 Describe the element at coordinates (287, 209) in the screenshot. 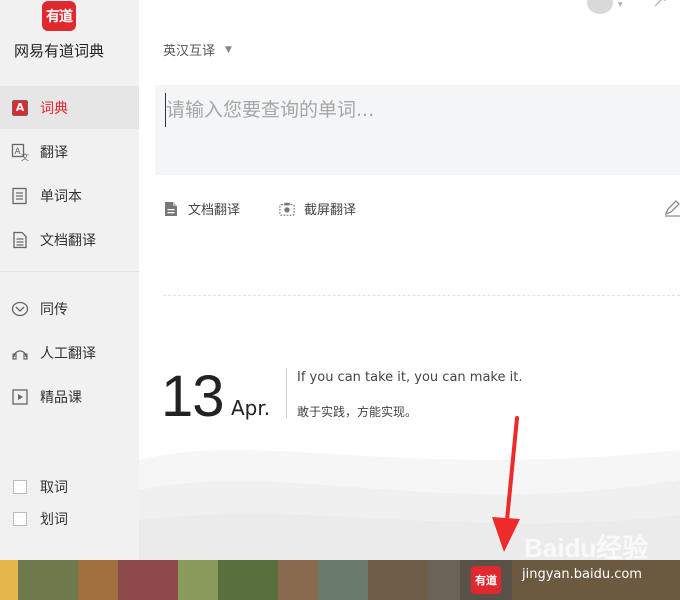

I see `screenshot-icon` at that location.